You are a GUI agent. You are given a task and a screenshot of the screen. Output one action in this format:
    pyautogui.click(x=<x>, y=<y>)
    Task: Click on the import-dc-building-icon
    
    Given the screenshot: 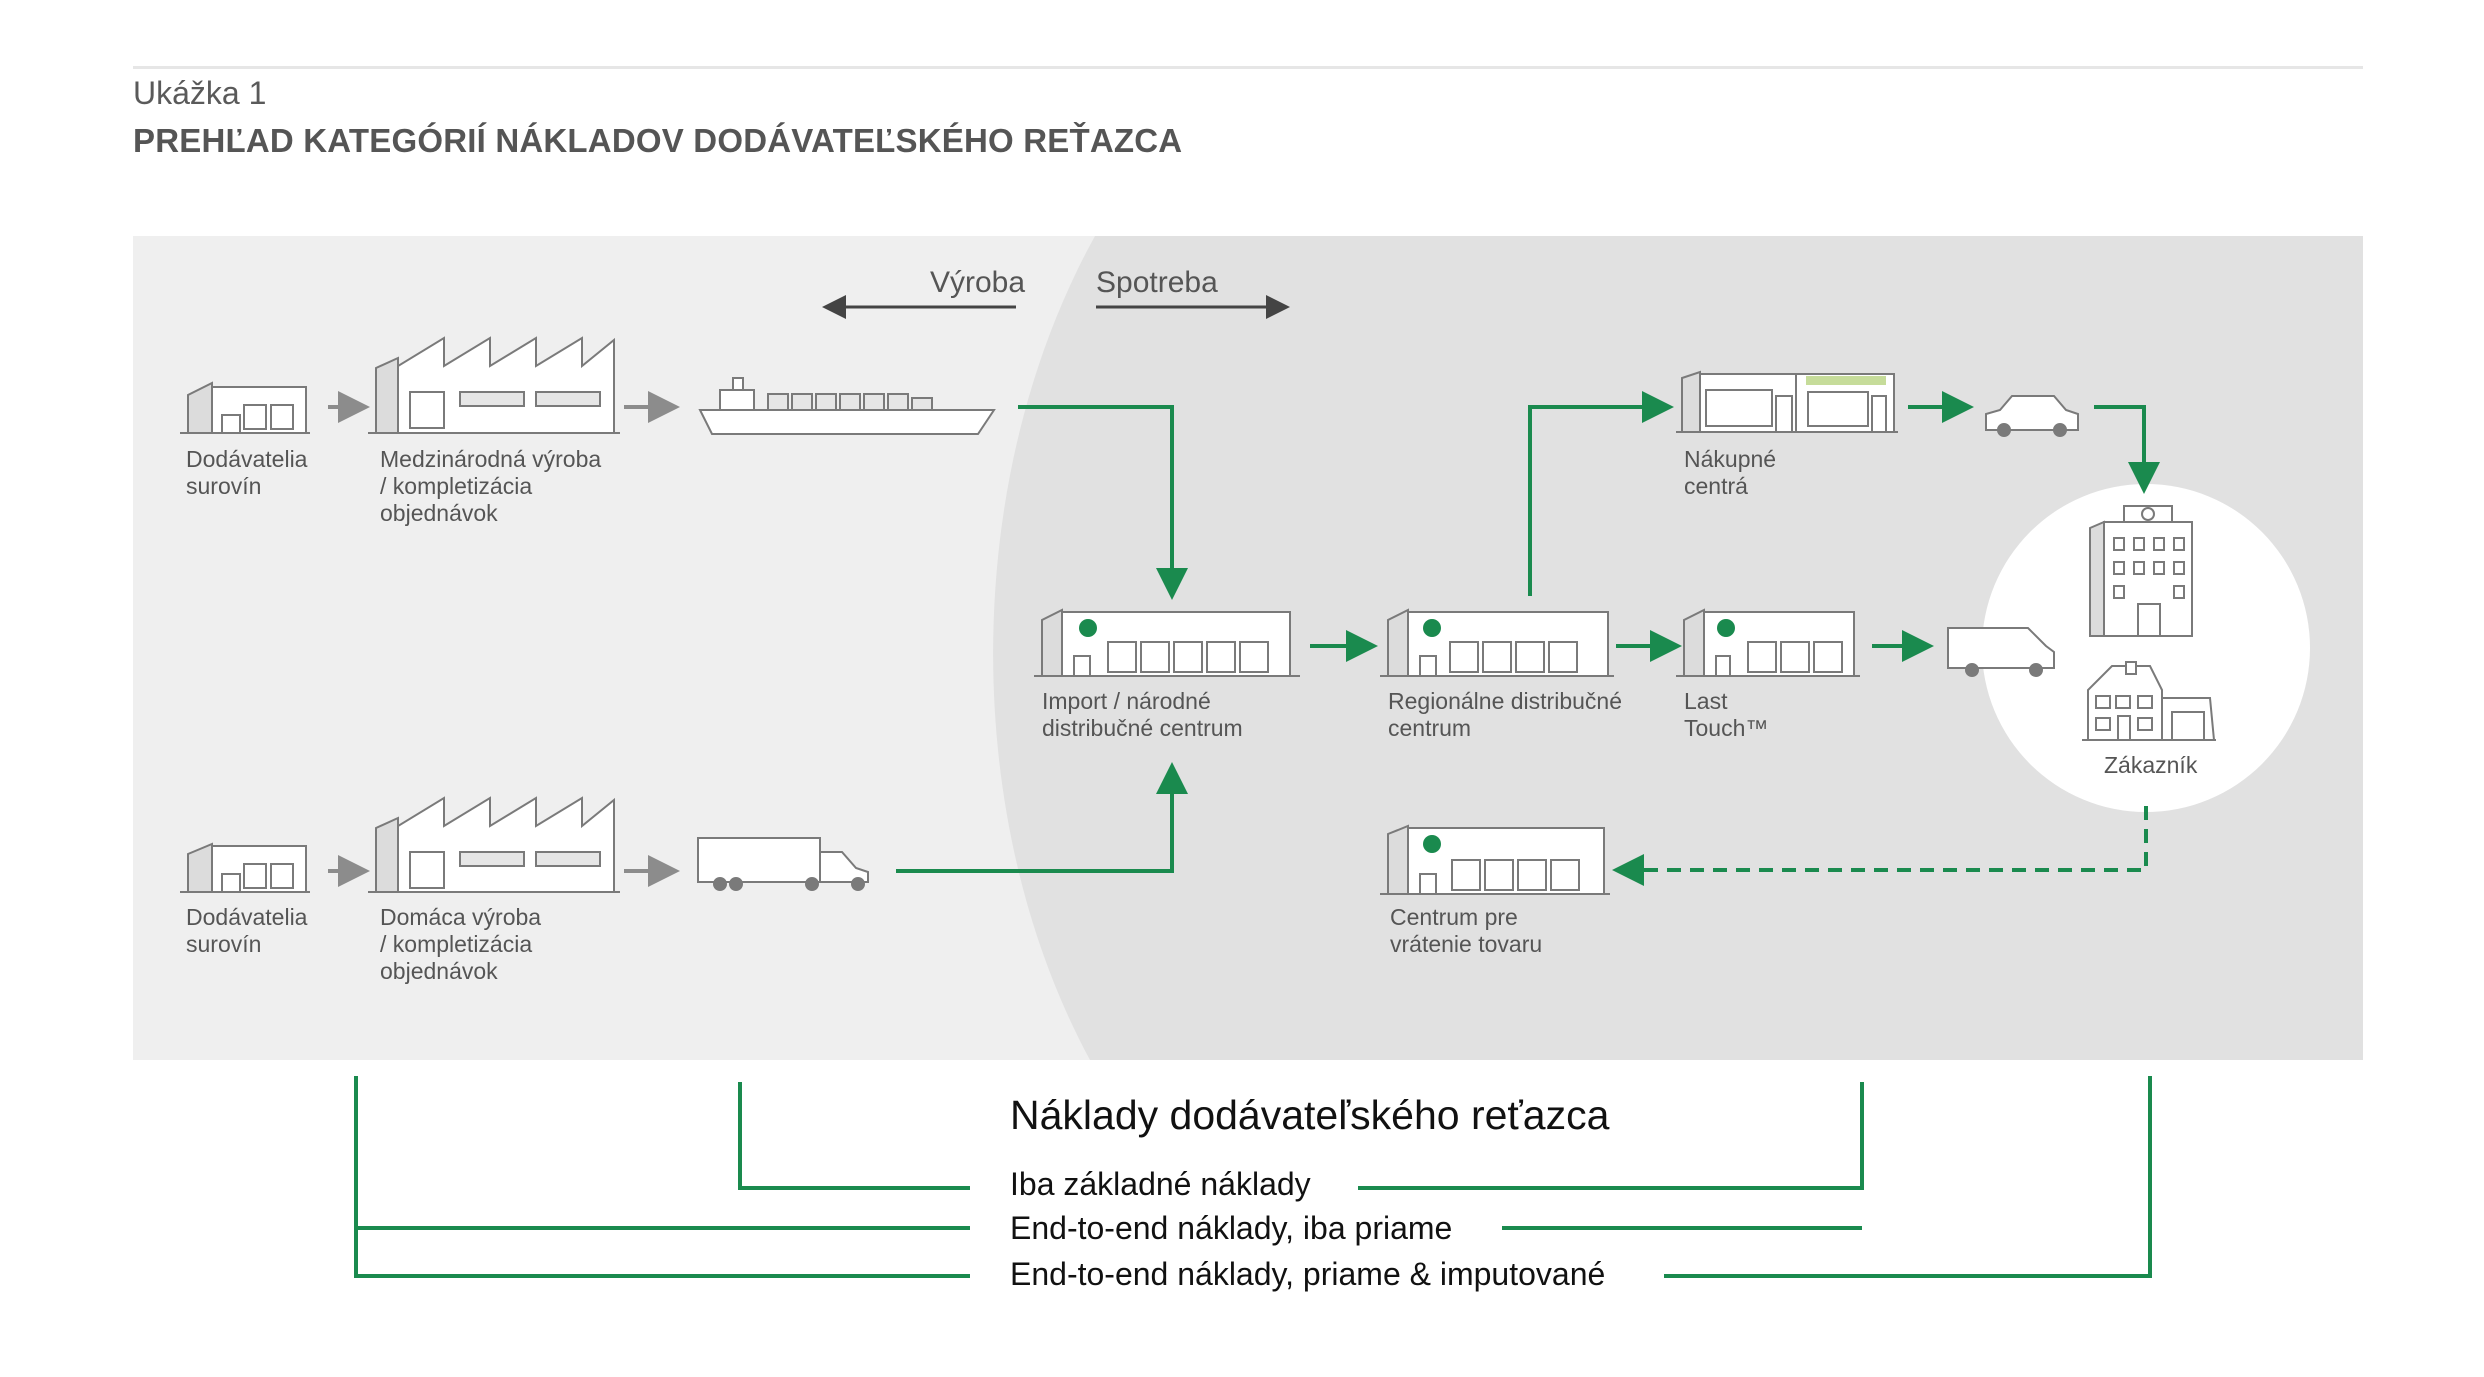 What is the action you would take?
    pyautogui.click(x=1167, y=642)
    